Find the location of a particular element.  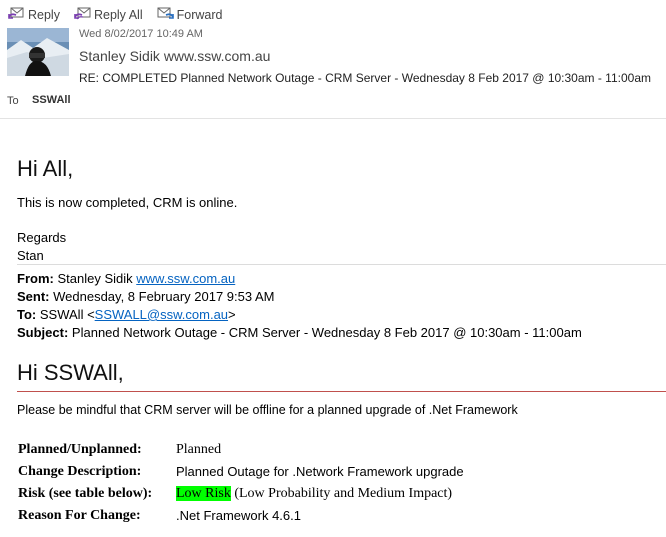

from-link: www.ssw.com.au is located at coordinates (185, 278).